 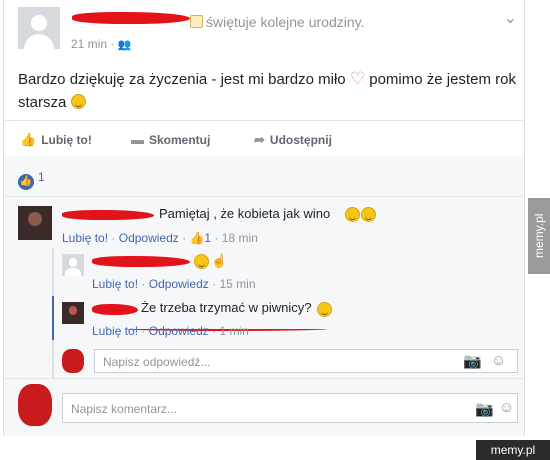 I want to click on post-meta: 21 min · 👥, so click(x=101, y=44).